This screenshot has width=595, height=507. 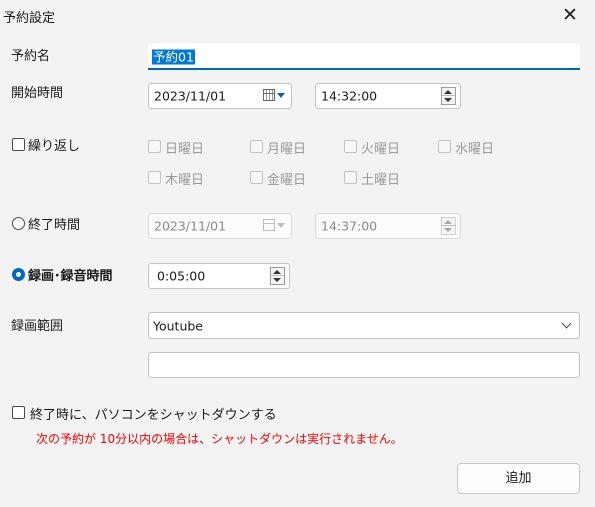 What do you see at coordinates (364, 56) in the screenshot?
I see `reservation-name-input: 予約01` at bounding box center [364, 56].